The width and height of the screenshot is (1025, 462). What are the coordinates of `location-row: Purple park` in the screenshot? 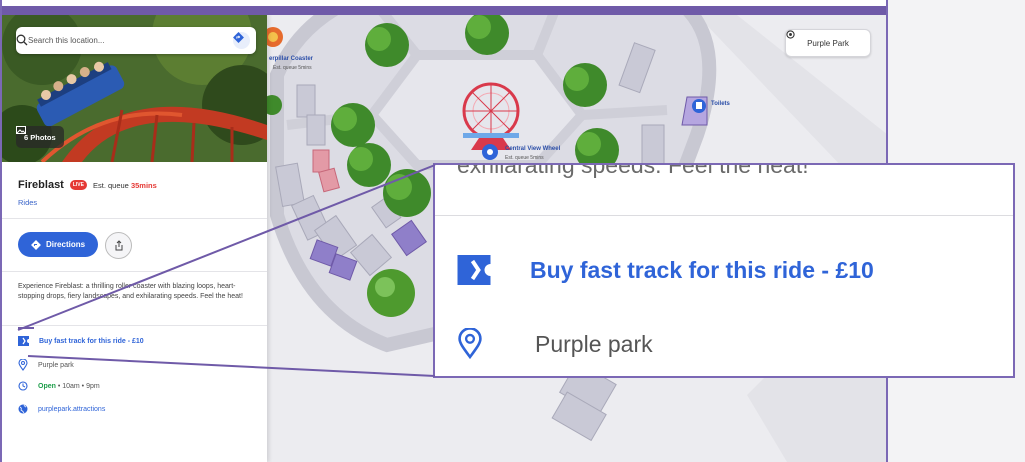 It's located at (46, 365).